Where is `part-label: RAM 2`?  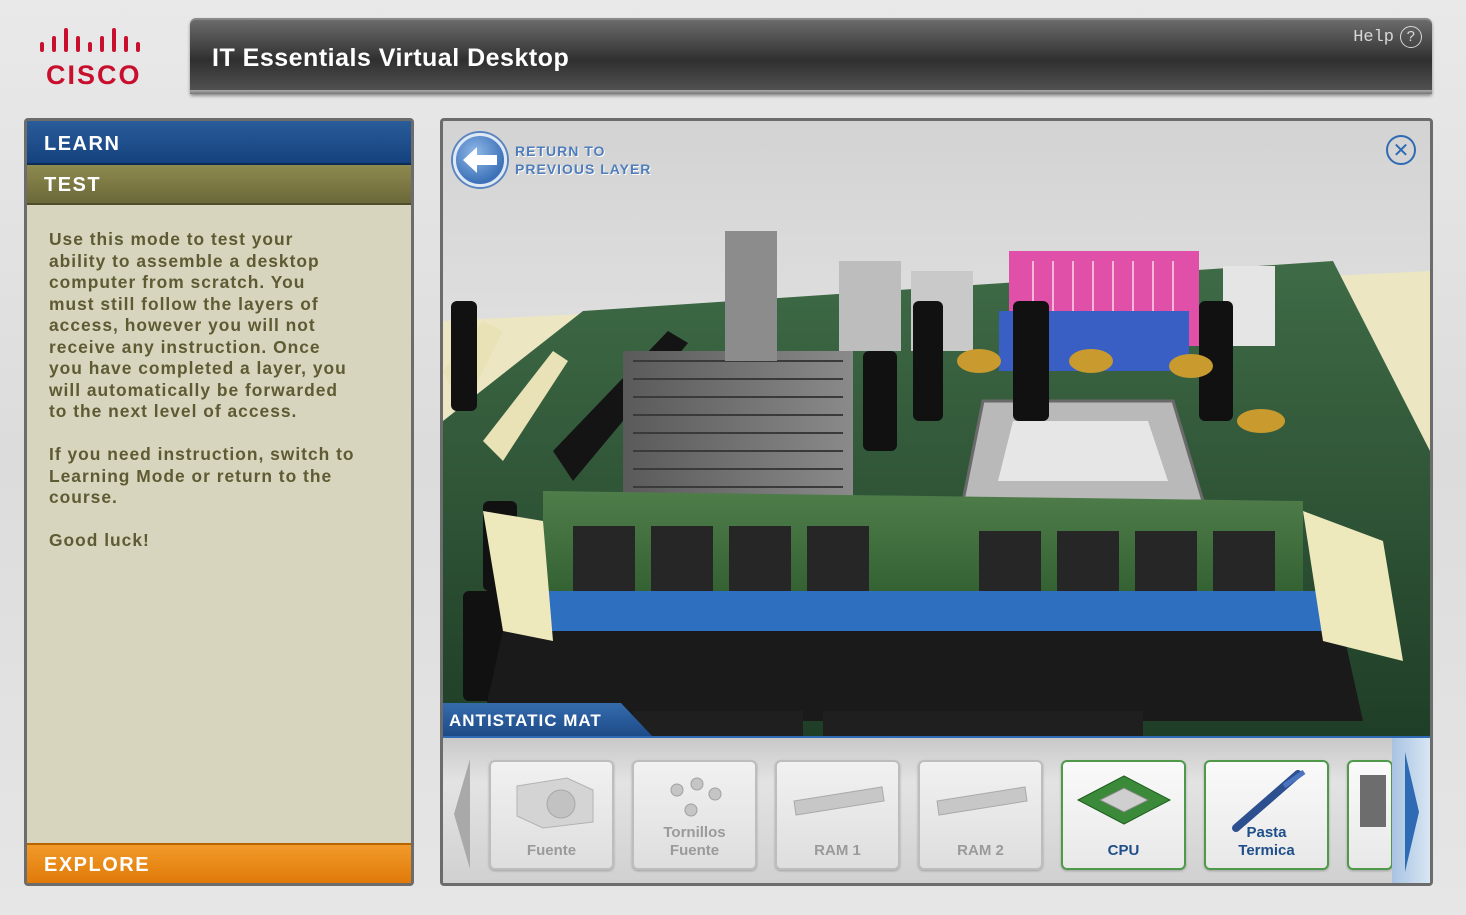
part-label: RAM 2 is located at coordinates (980, 850).